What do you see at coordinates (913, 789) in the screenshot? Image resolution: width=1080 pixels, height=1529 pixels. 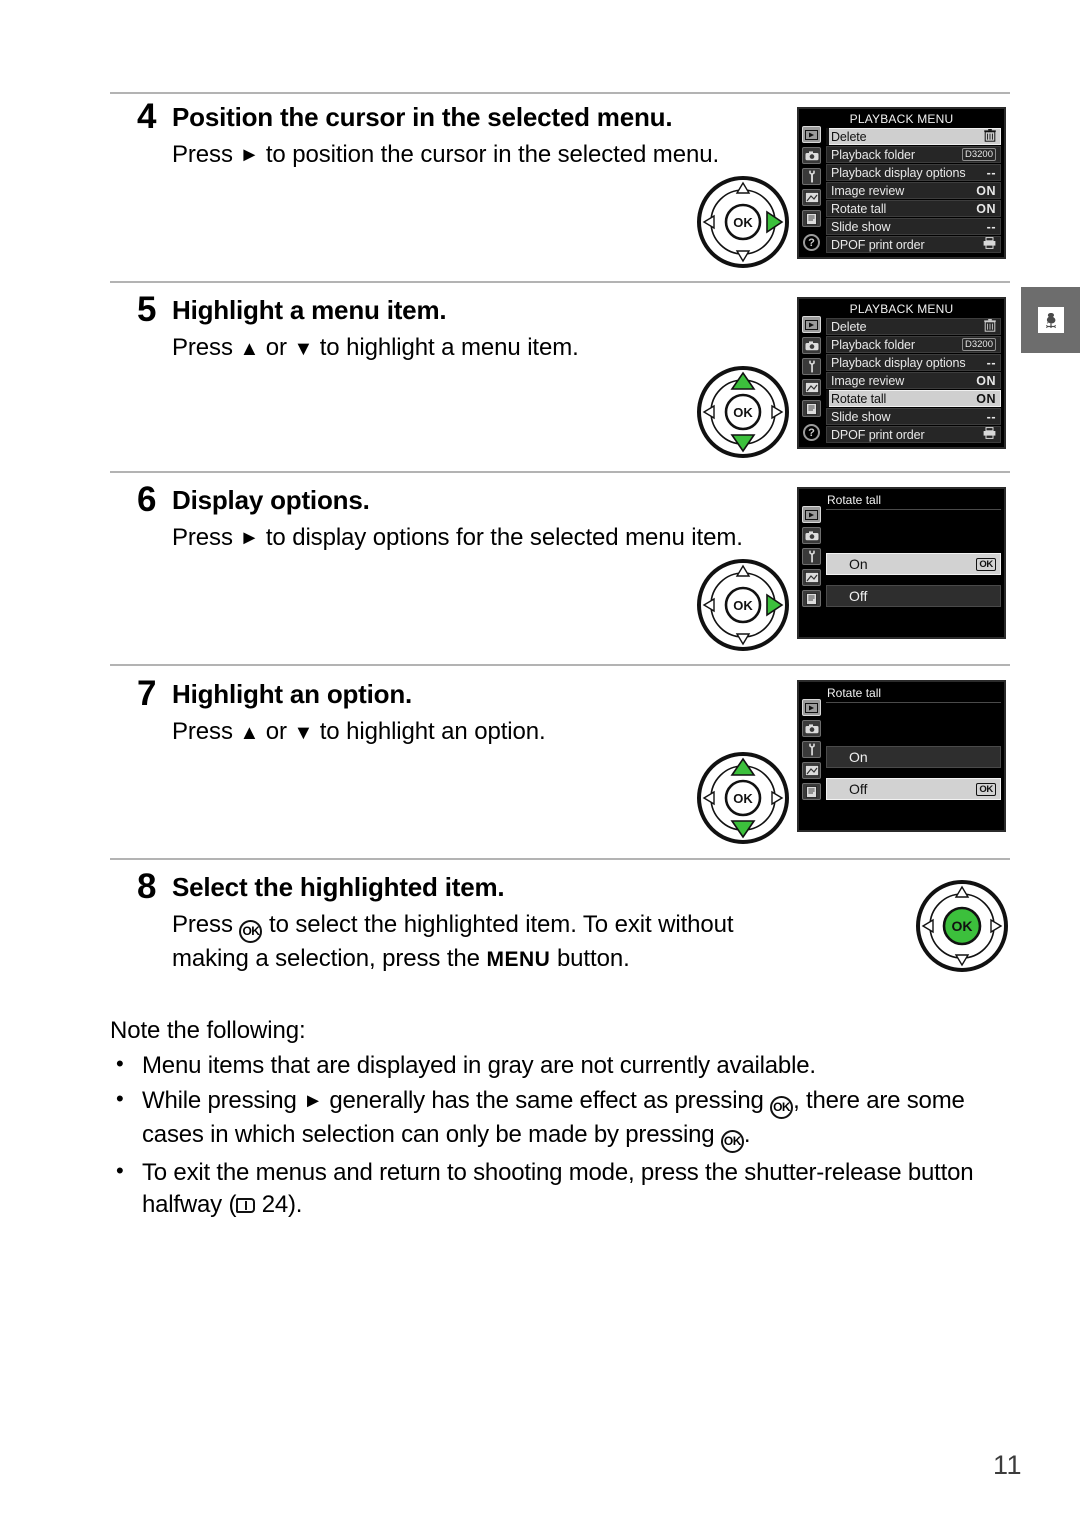 I see `lcd-option-off: Off OK` at bounding box center [913, 789].